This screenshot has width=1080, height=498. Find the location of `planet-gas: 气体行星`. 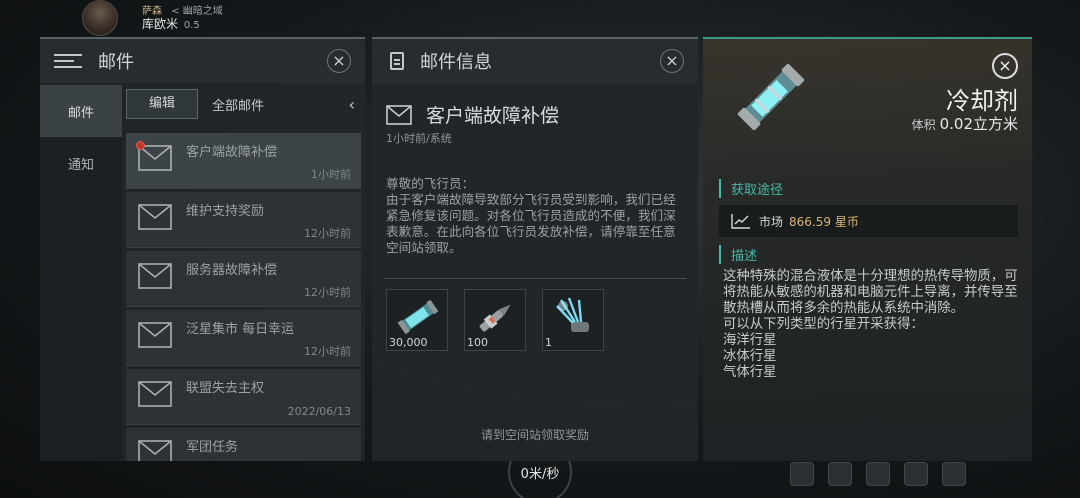

planet-gas: 气体行星 is located at coordinates (750, 372).